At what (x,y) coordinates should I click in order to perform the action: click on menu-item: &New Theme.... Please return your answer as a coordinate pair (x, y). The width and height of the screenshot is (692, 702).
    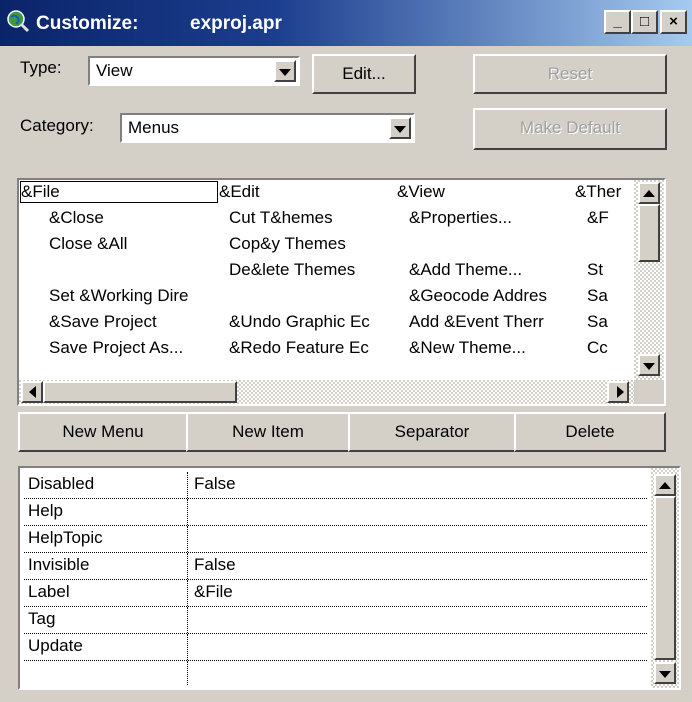
    Looking at the image, I should click on (484, 348).